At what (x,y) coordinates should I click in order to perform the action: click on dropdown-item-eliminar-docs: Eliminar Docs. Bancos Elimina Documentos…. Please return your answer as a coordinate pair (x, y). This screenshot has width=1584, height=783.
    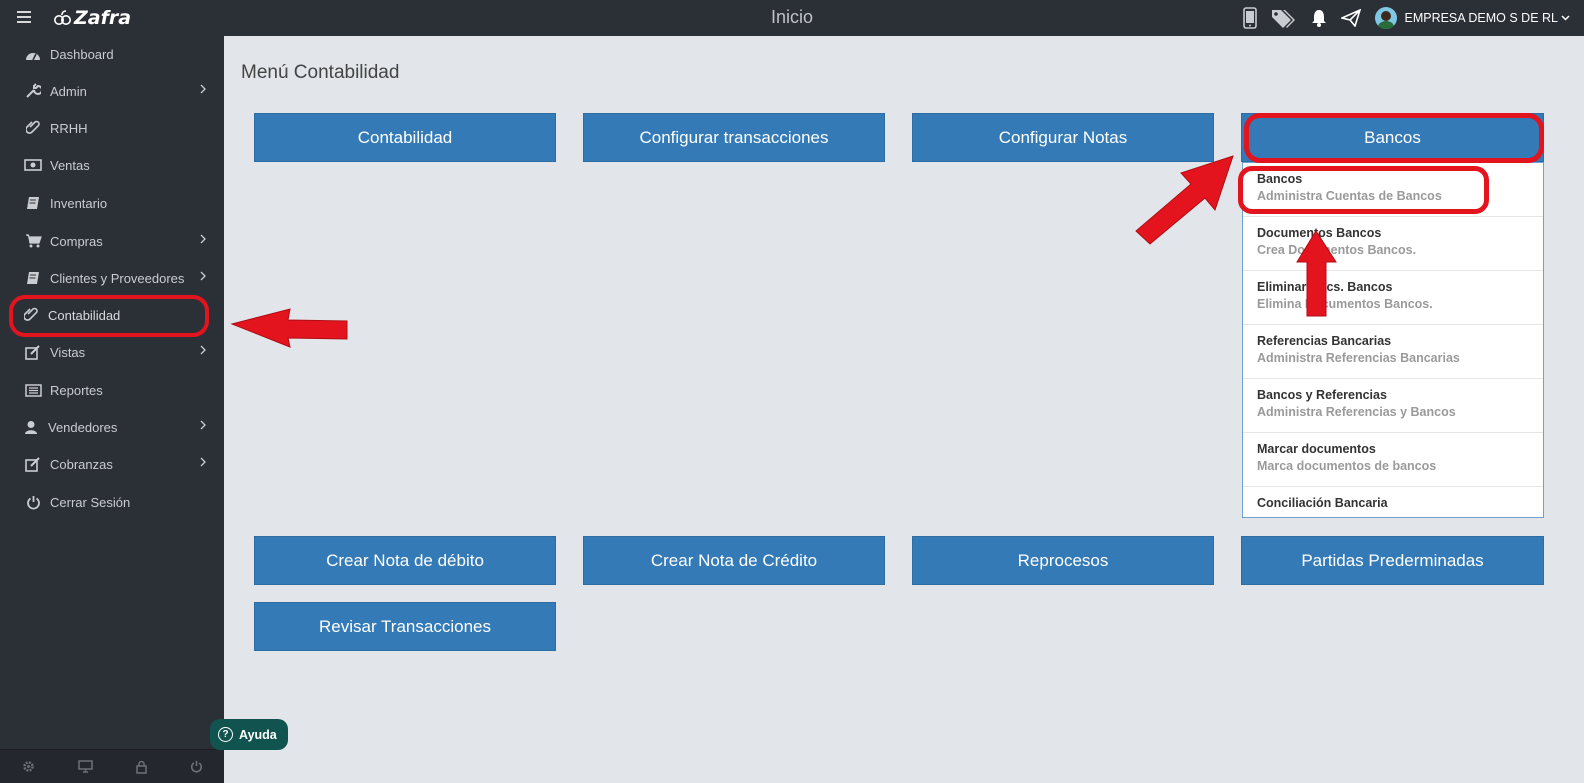
    Looking at the image, I should click on (1393, 298).